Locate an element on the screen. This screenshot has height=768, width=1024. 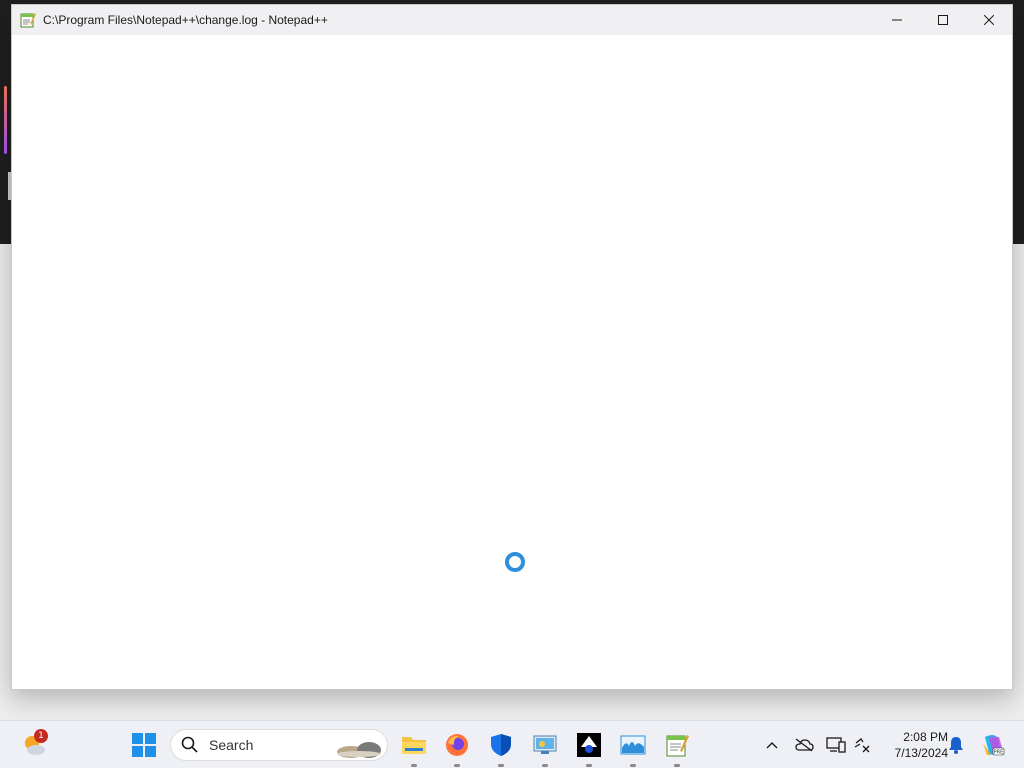
taskbar: 1 Search 2:08 PM 7/13/2024 PRE is located at coordinates (512, 744).